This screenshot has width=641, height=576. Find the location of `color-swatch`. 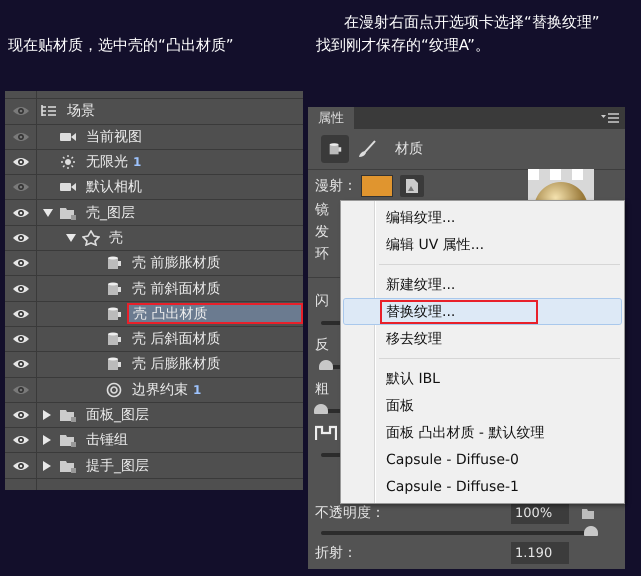

color-swatch is located at coordinates (377, 186).